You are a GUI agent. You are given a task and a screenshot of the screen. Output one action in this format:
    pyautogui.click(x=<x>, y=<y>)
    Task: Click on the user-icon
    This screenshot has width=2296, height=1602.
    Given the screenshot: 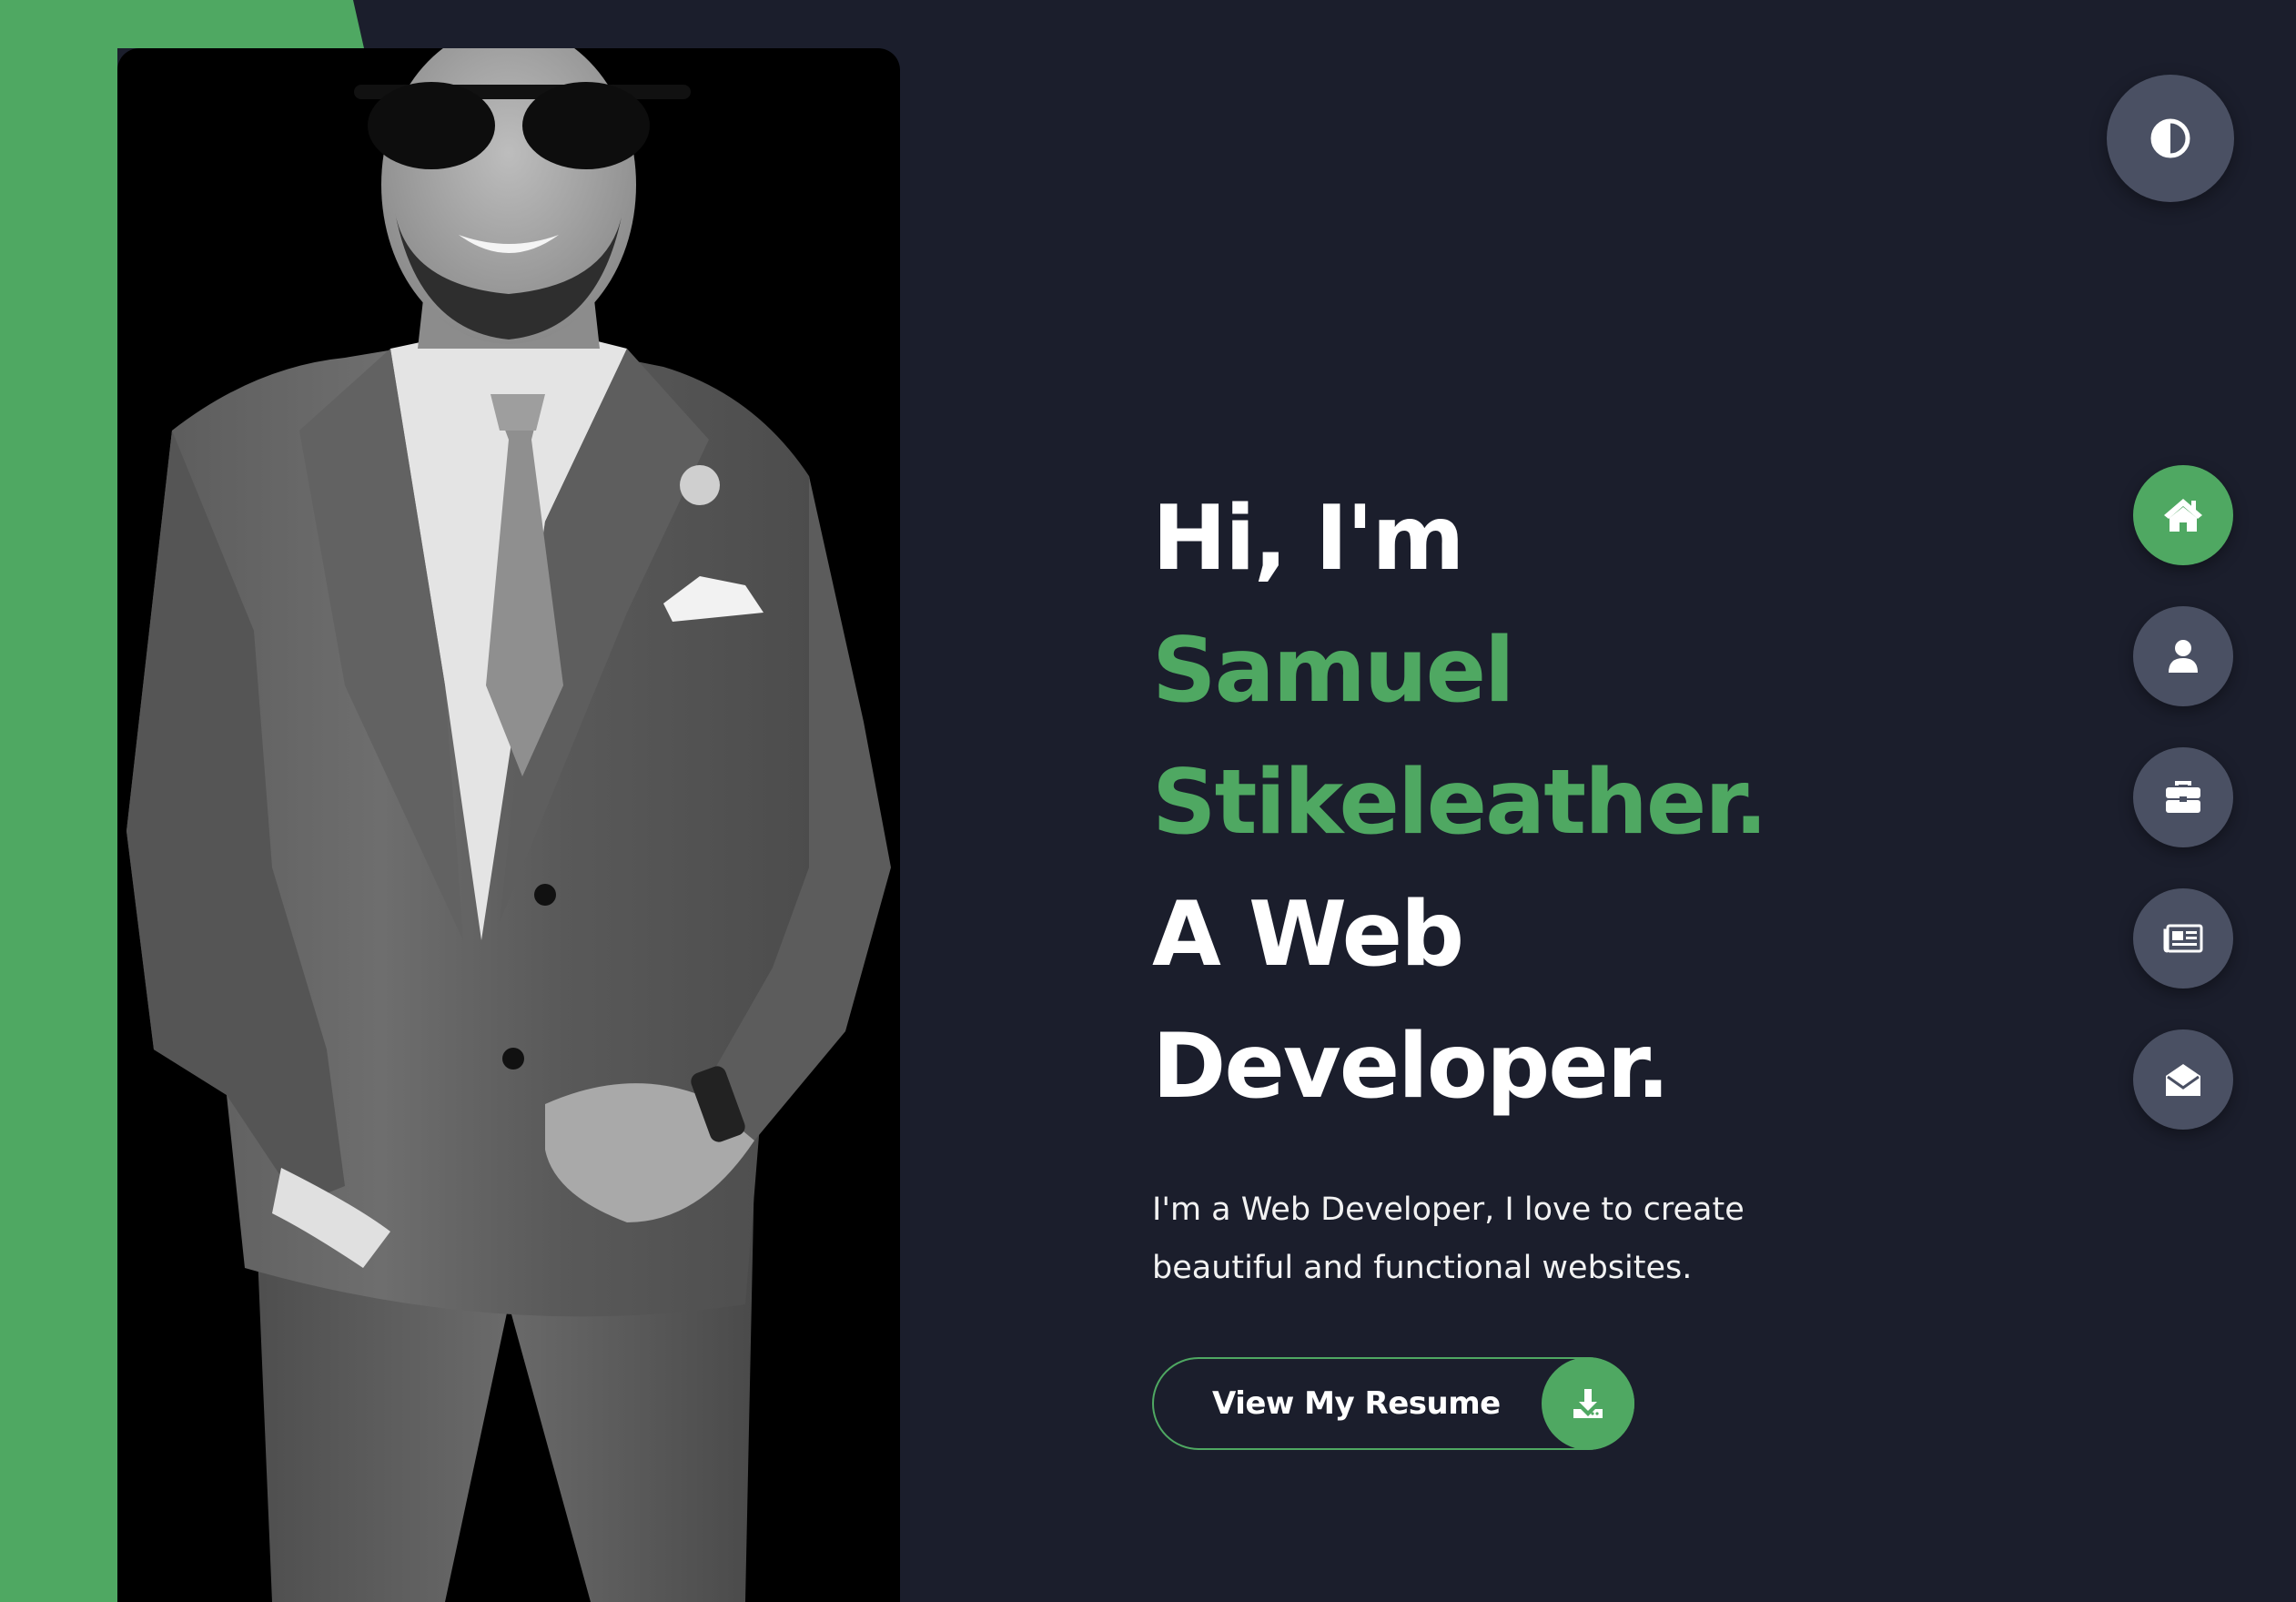 What is the action you would take?
    pyautogui.click(x=2183, y=656)
    